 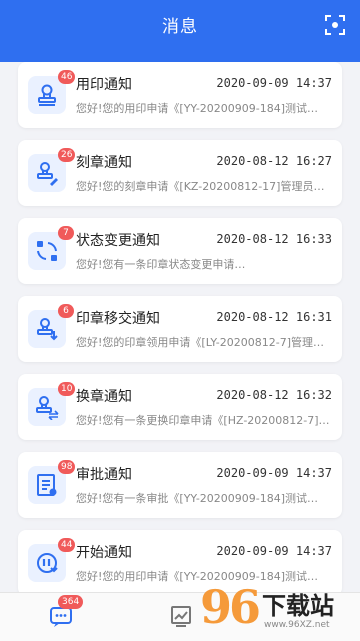 I want to click on unread-badge: 98, so click(x=67, y=467).